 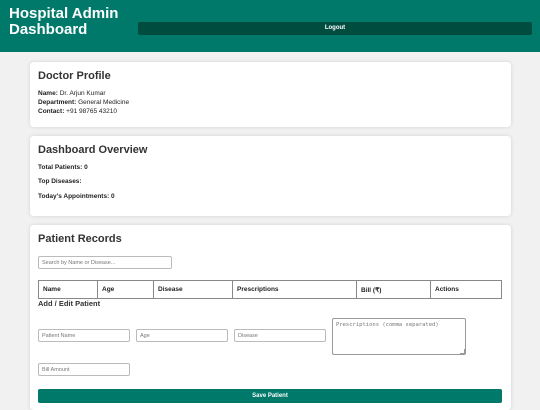 I want to click on doctor-contact-line: Contact: +91 98765 43210, so click(x=77, y=111).